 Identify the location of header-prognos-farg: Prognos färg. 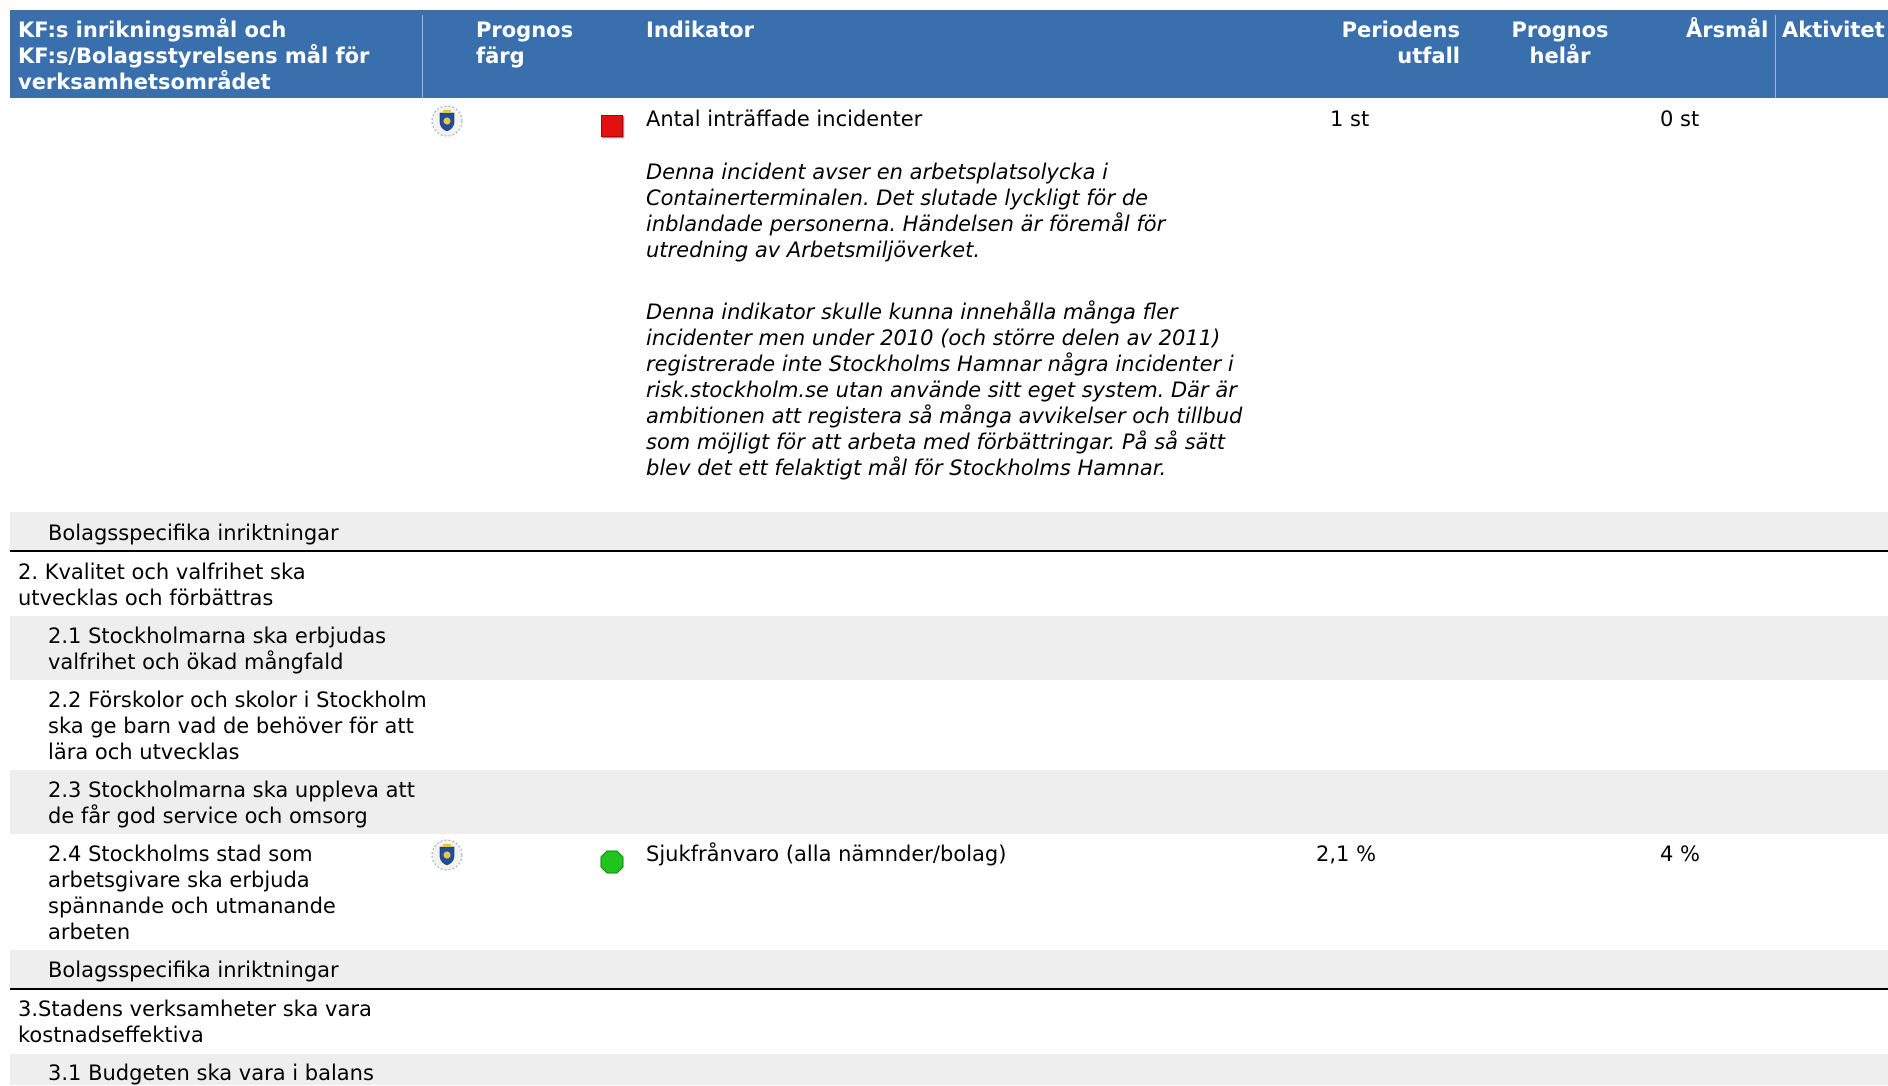
(525, 43).